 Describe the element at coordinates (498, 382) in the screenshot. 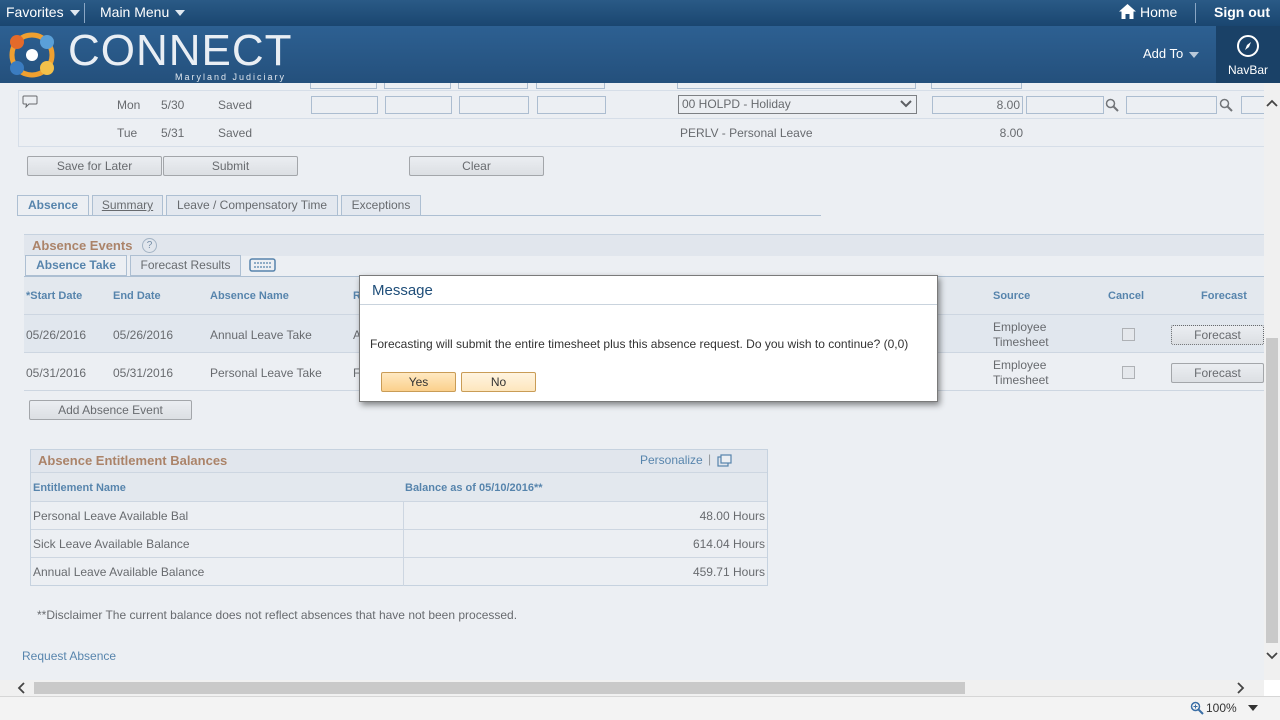

I see `no-button: No` at that location.